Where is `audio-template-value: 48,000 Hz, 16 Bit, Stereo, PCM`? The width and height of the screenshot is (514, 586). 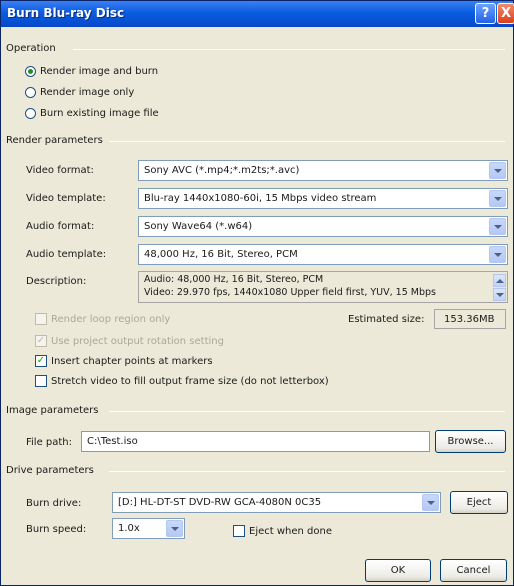 audio-template-value: 48,000 Hz, 16 Bit, Stereo, PCM is located at coordinates (221, 254).